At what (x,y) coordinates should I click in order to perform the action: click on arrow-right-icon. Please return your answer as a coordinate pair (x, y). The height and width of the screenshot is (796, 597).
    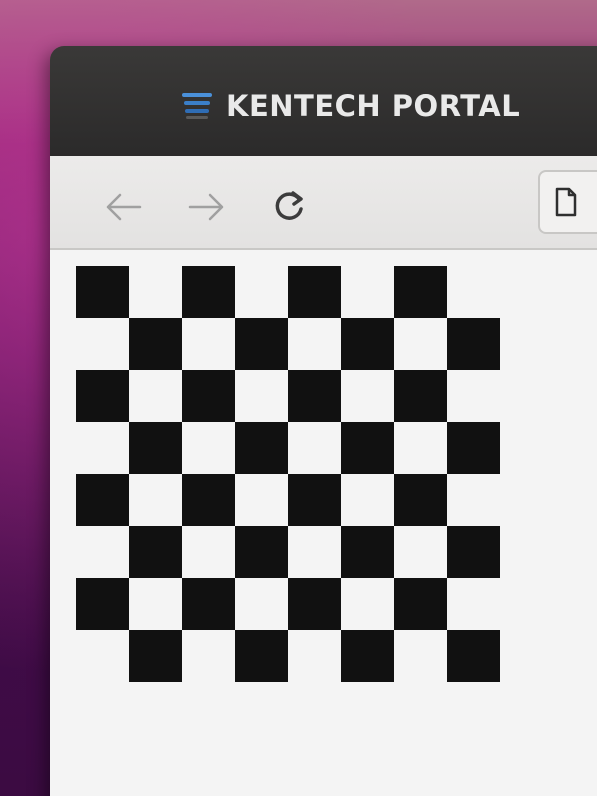
    Looking at the image, I should click on (206, 207).